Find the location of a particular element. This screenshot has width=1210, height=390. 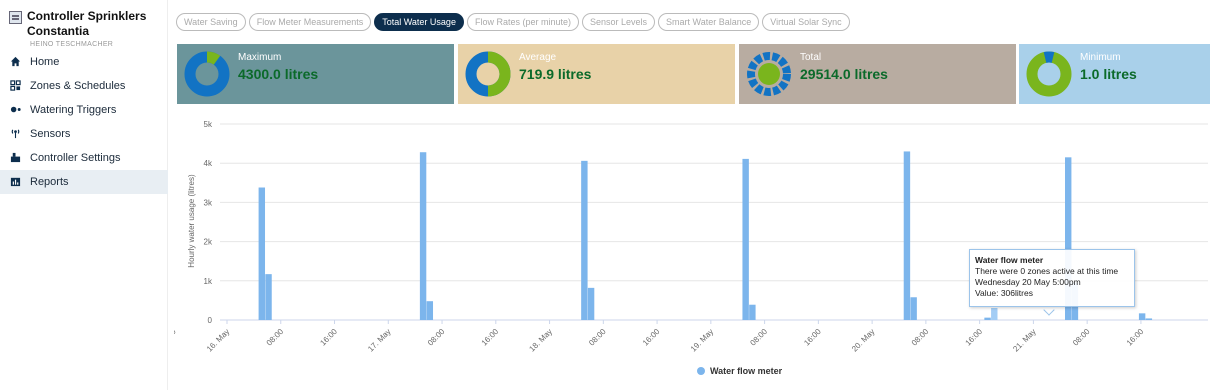

grid-icon is located at coordinates (15, 85).